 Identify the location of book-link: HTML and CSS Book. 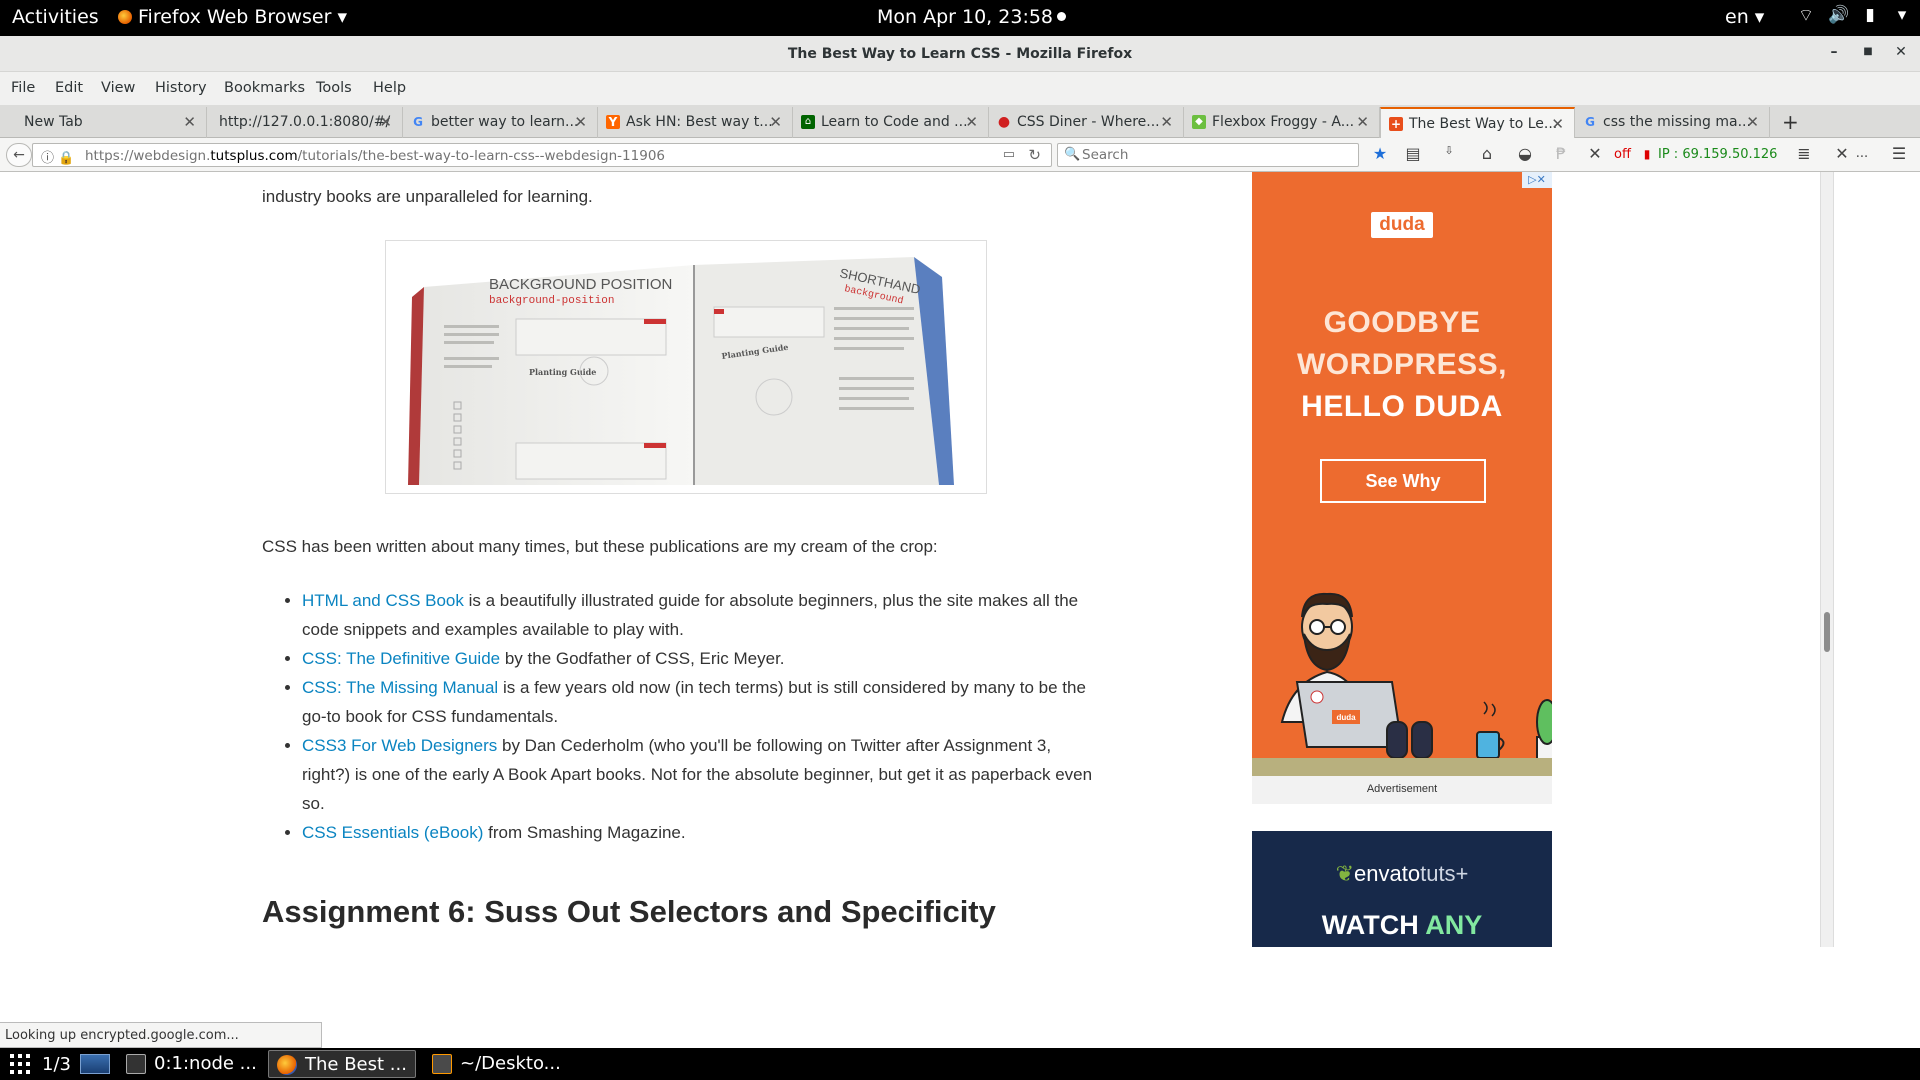
(383, 600).